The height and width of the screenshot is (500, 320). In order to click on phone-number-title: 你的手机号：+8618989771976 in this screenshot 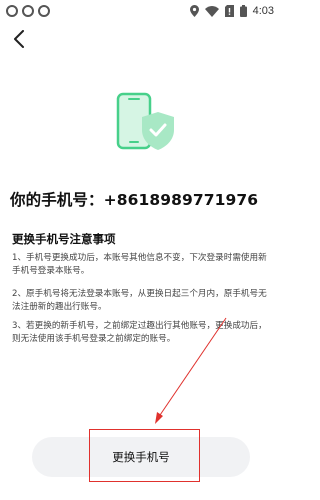, I will do `click(134, 200)`.